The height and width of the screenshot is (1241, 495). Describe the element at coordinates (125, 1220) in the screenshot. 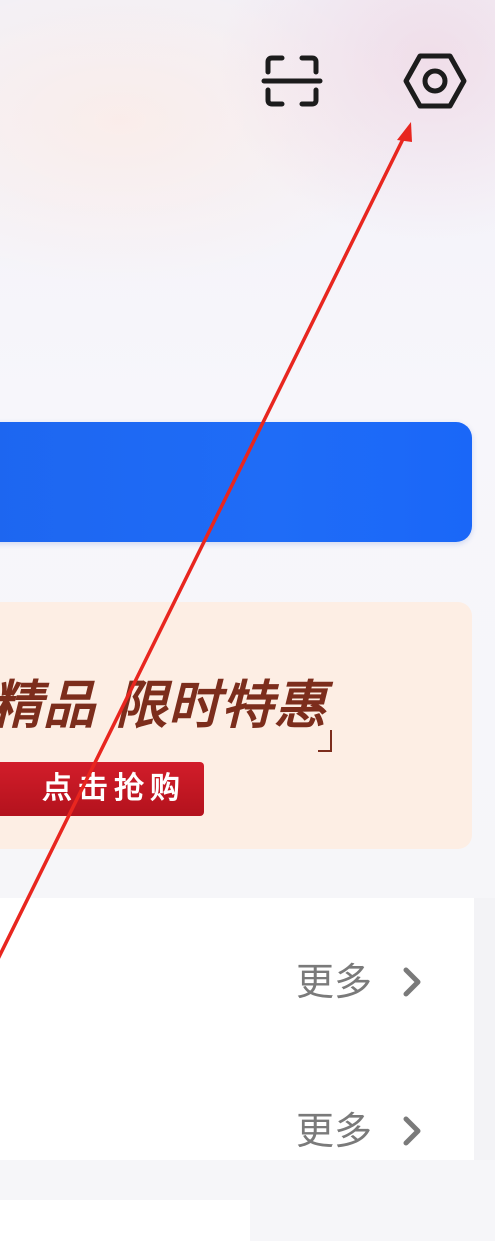

I see `bottom-strip` at that location.